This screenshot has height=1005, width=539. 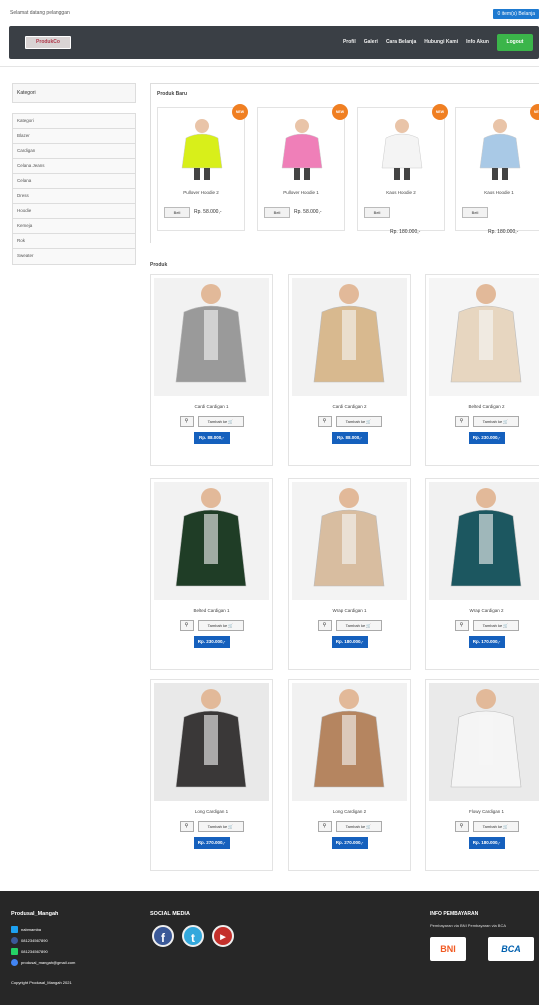 What do you see at coordinates (482, 811) in the screenshot?
I see `product-name: Flowy Cardigan 1` at bounding box center [482, 811].